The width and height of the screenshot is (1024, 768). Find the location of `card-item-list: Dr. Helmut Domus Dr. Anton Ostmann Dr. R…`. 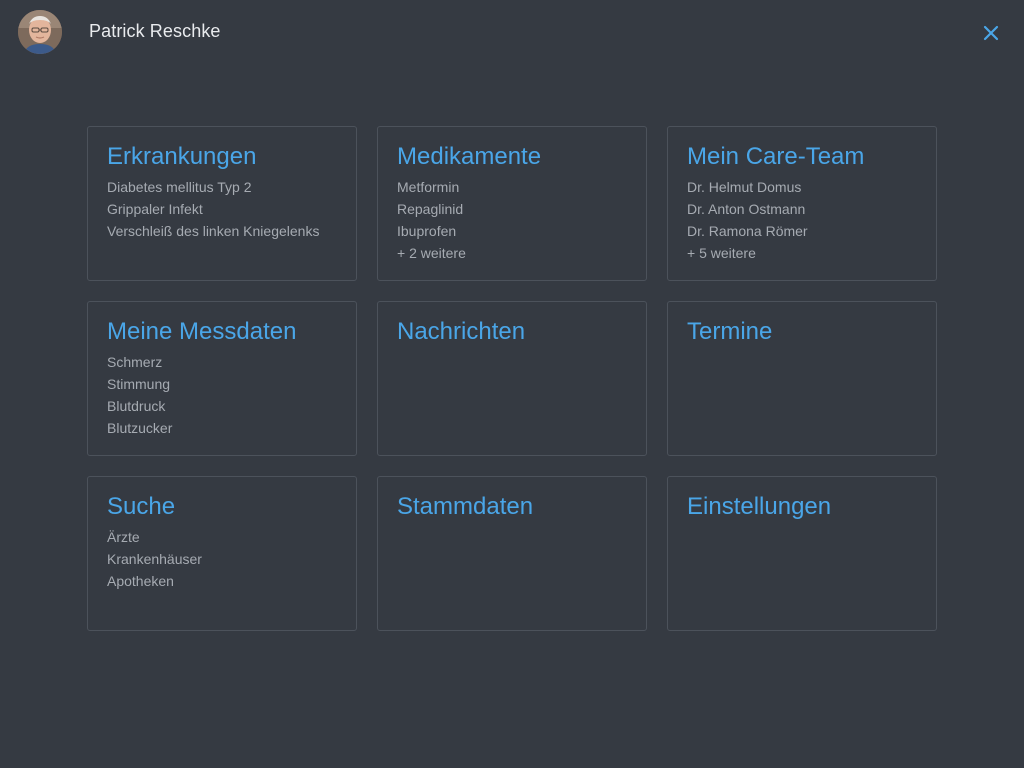

card-item-list: Dr. Helmut Domus Dr. Anton Ostmann Dr. R… is located at coordinates (802, 220).